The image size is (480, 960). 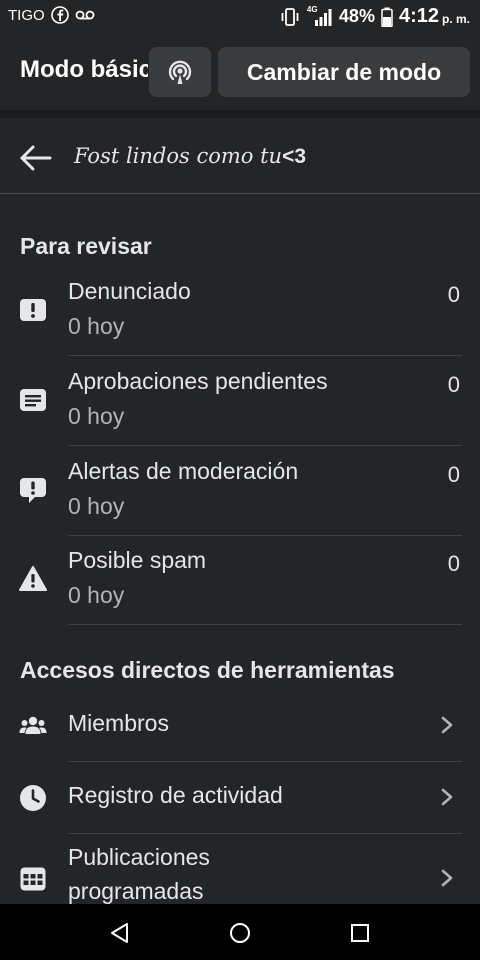 What do you see at coordinates (240, 401) in the screenshot?
I see `review-item-pending-approvals: Aprobaciones pendientes 0 hoy 0` at bounding box center [240, 401].